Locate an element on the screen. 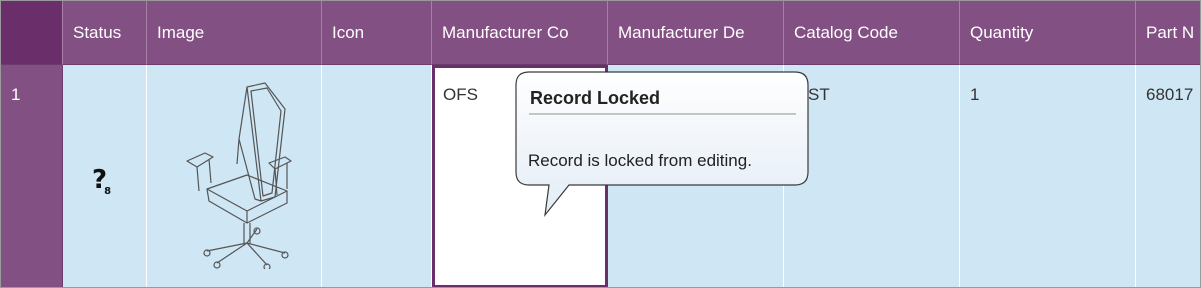  column-header-image: Image is located at coordinates (234, 33).